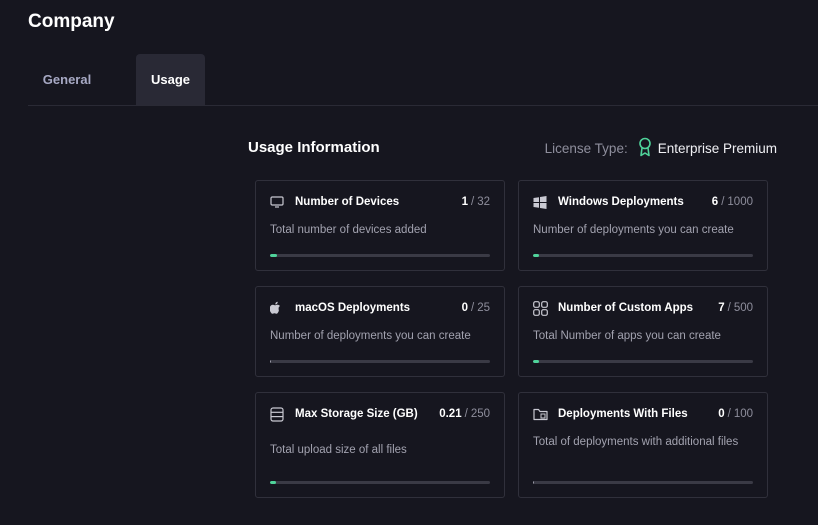 This screenshot has height=525, width=818. I want to click on usage-section-title: Usage Information, so click(314, 147).